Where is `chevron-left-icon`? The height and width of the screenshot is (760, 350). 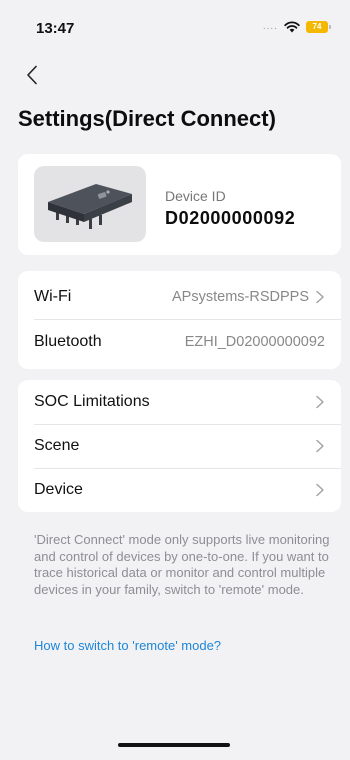 chevron-left-icon is located at coordinates (32, 75).